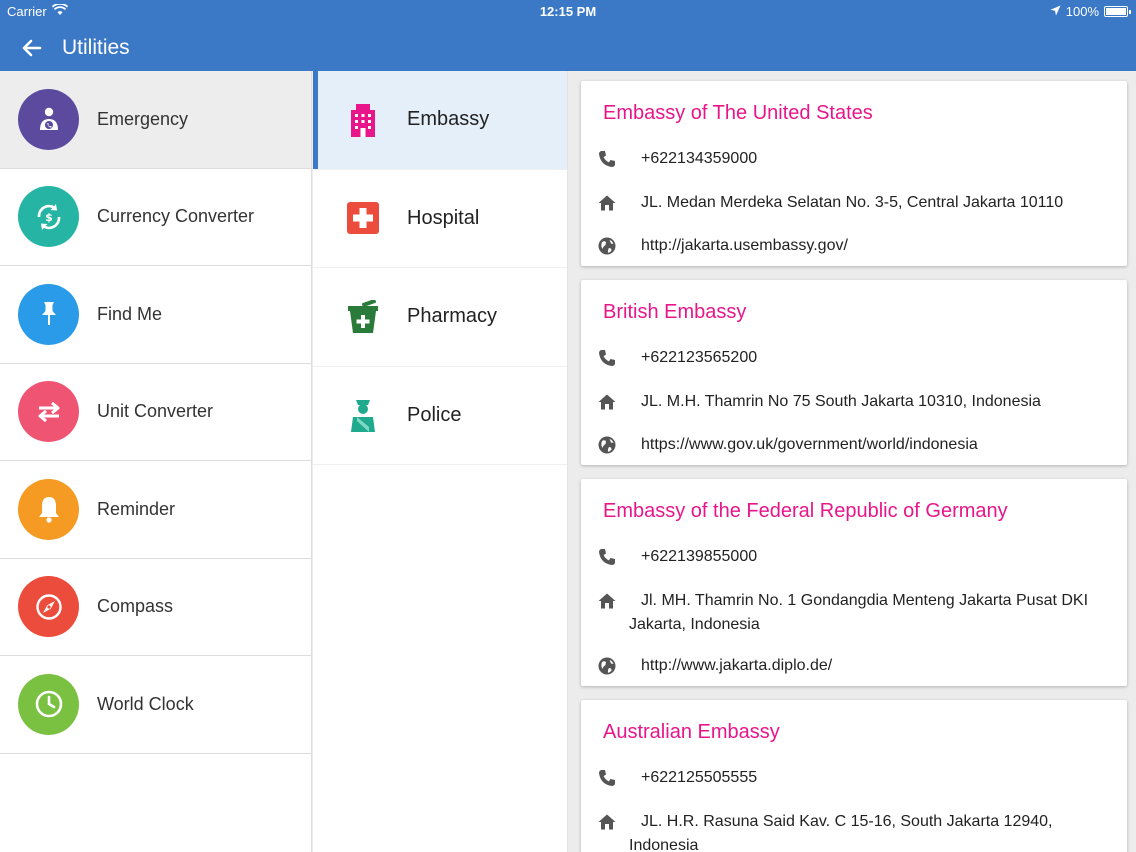 Image resolution: width=1136 pixels, height=852 pixels. What do you see at coordinates (699, 777) in the screenshot?
I see `phone-number: +622125505555` at bounding box center [699, 777].